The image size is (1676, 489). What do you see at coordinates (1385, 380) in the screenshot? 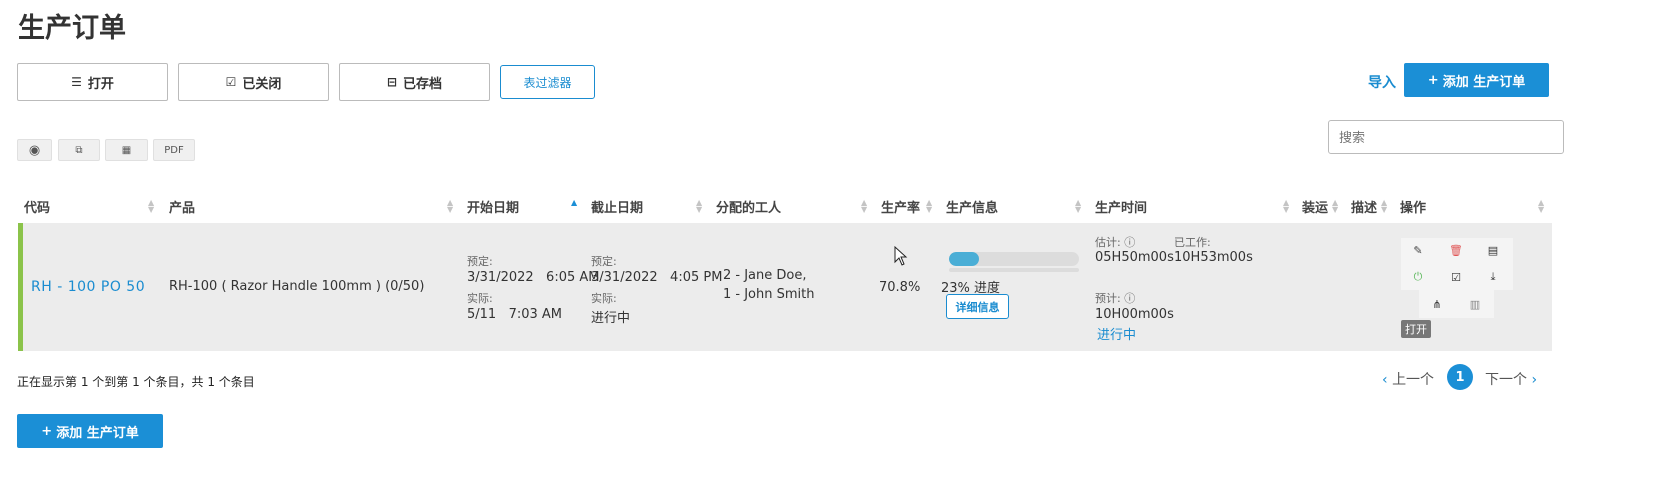
I see `chevron-left-icon: ‹` at bounding box center [1385, 380].